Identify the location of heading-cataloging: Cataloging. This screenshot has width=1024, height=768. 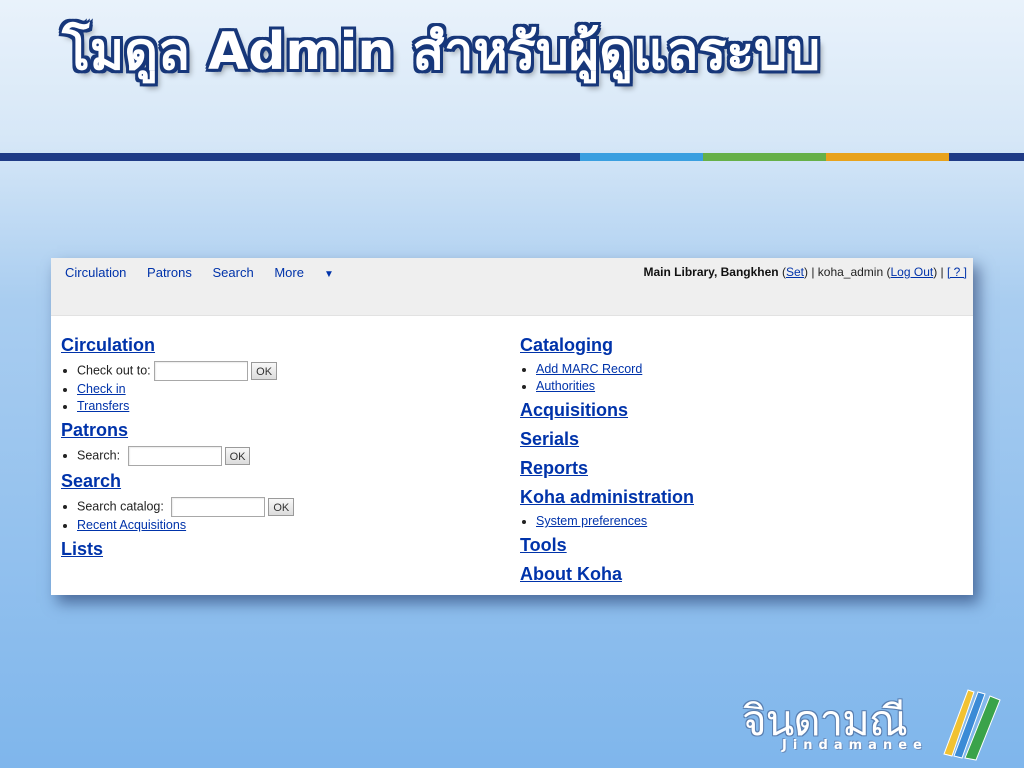
(740, 345).